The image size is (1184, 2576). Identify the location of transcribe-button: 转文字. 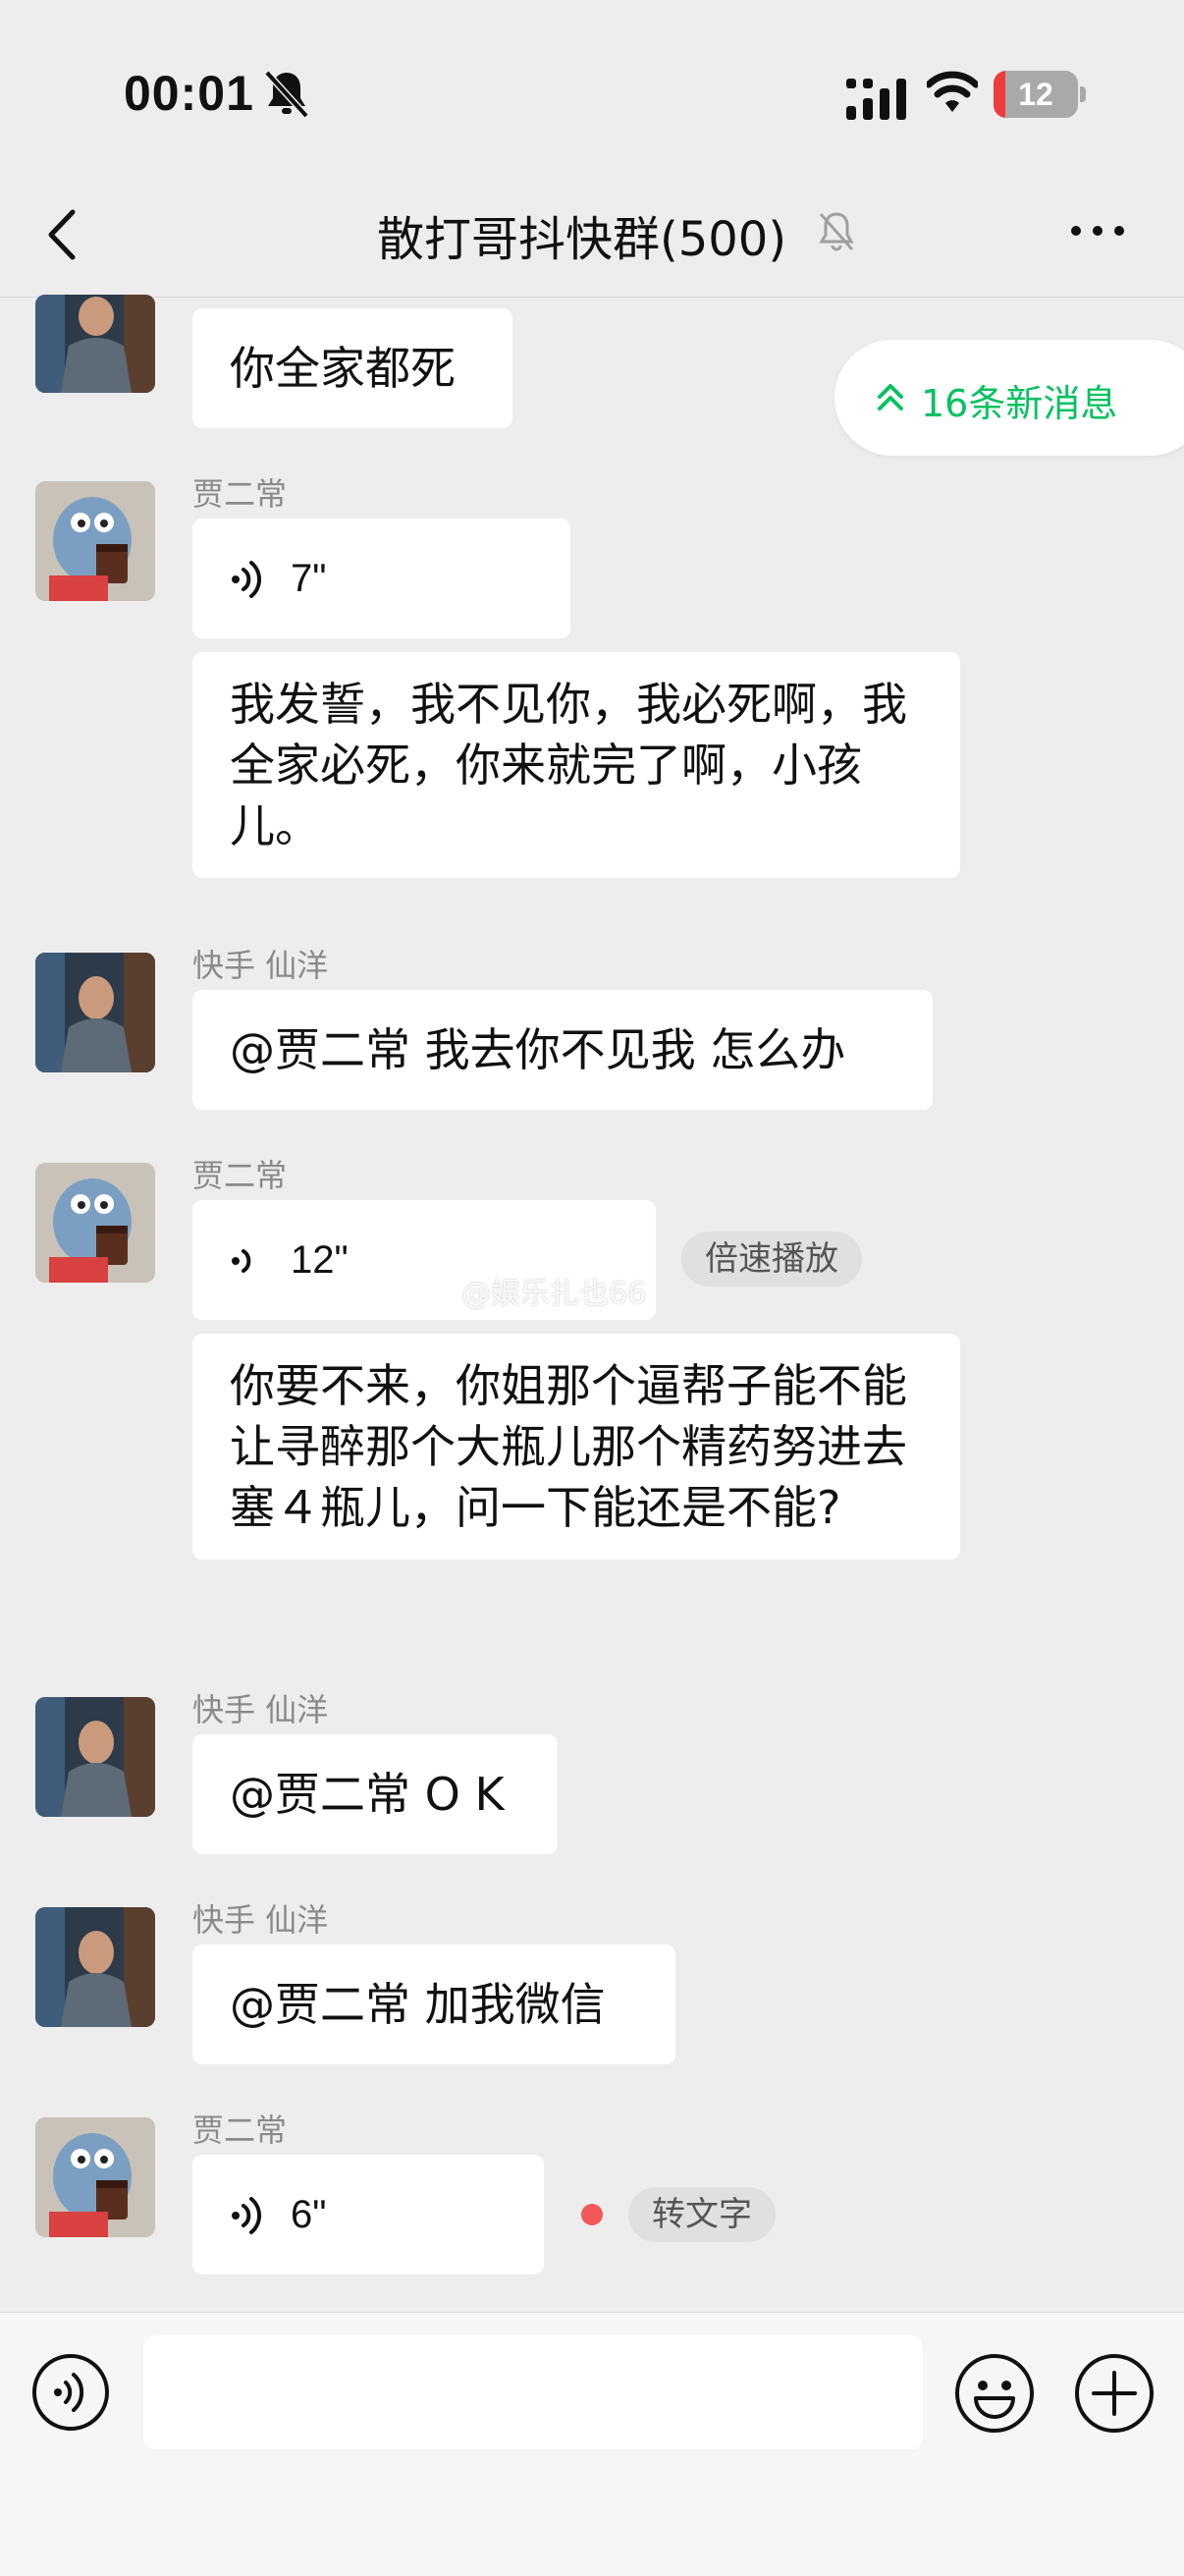
(702, 2215).